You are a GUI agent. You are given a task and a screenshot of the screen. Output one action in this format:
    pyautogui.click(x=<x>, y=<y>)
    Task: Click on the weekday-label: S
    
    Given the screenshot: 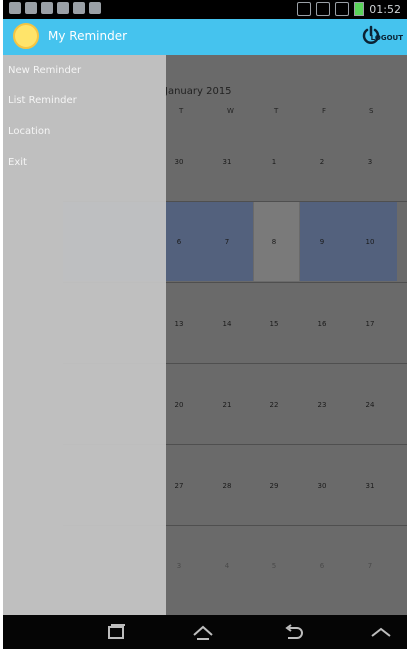 What is the action you would take?
    pyautogui.click(x=371, y=111)
    